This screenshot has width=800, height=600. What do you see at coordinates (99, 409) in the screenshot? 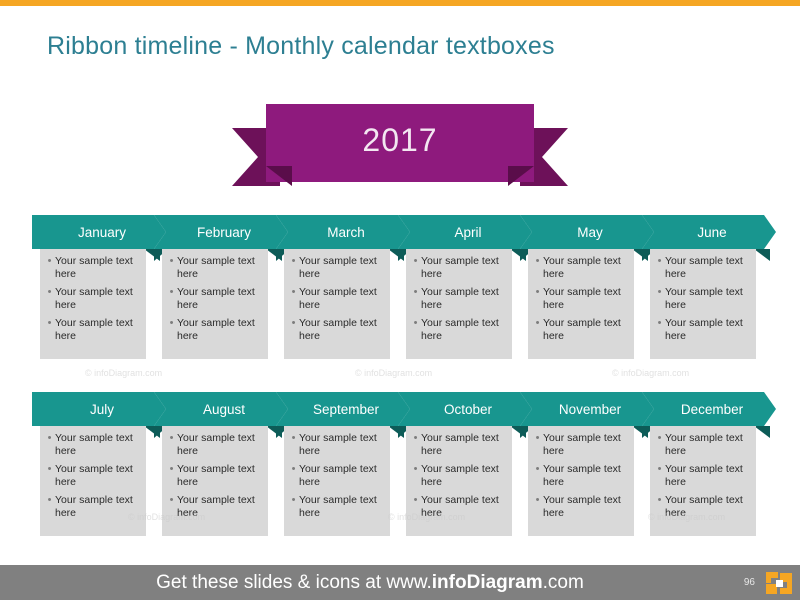
I see `month-header-july: July` at bounding box center [99, 409].